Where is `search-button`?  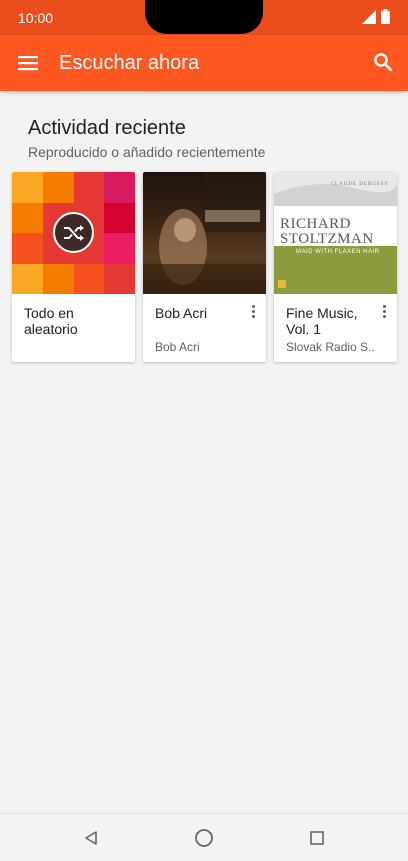 search-button is located at coordinates (383, 62).